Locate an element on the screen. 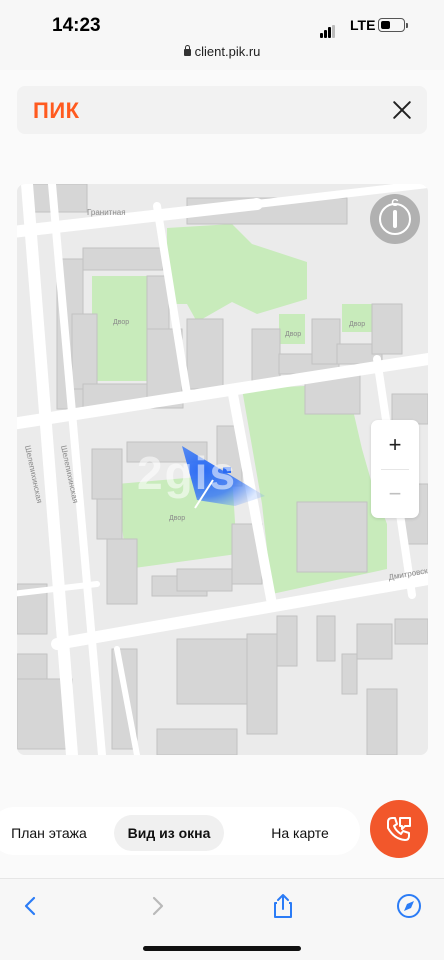  zoom-out-button: − is located at coordinates (395, 493).